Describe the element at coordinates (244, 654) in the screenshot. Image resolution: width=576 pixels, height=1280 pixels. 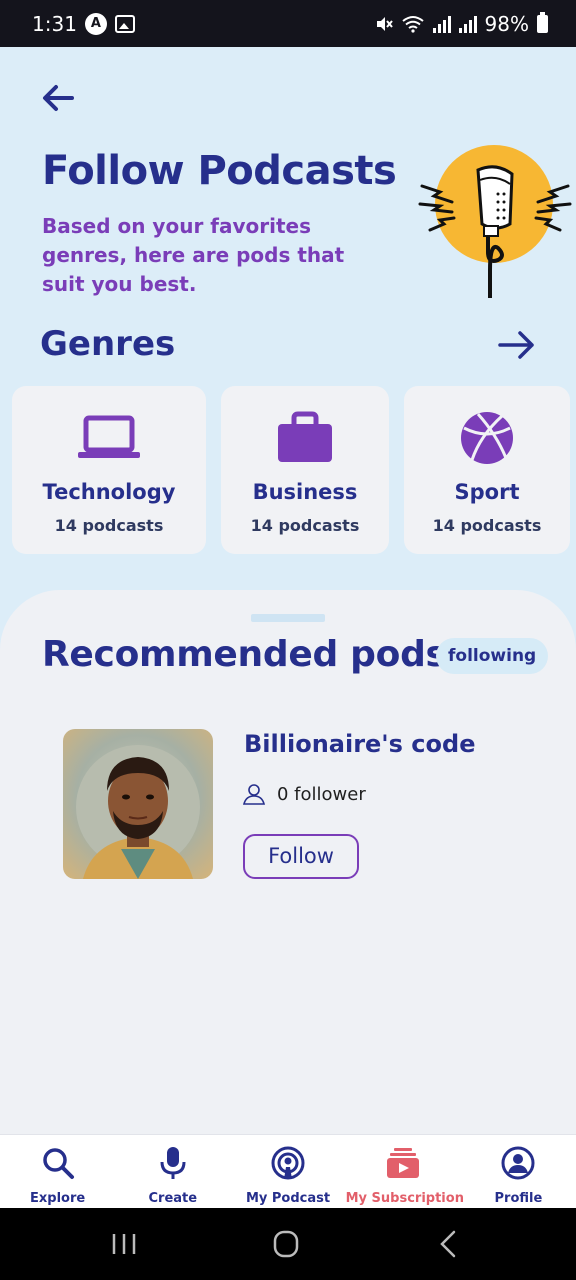
I see `recommended-heading: Recommended pods` at that location.